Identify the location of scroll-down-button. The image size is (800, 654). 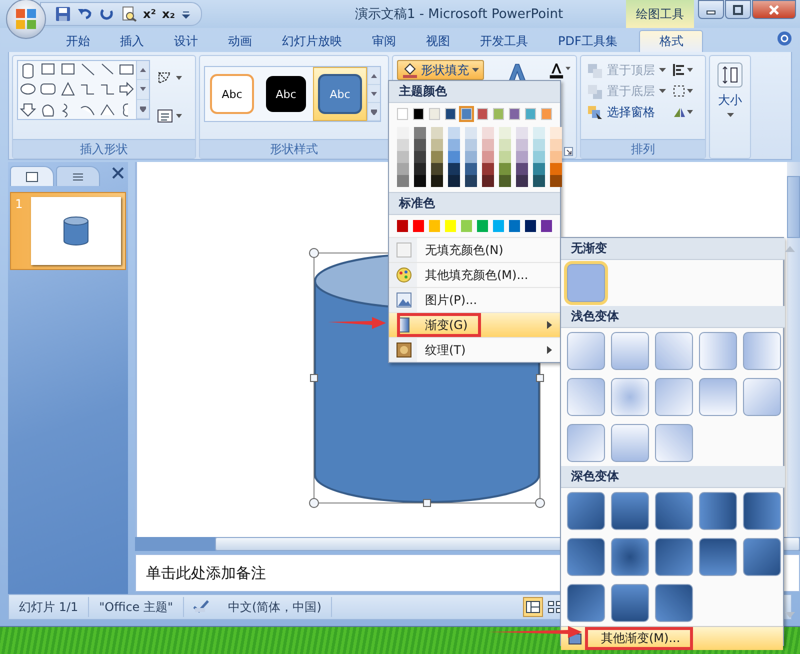
(374, 94).